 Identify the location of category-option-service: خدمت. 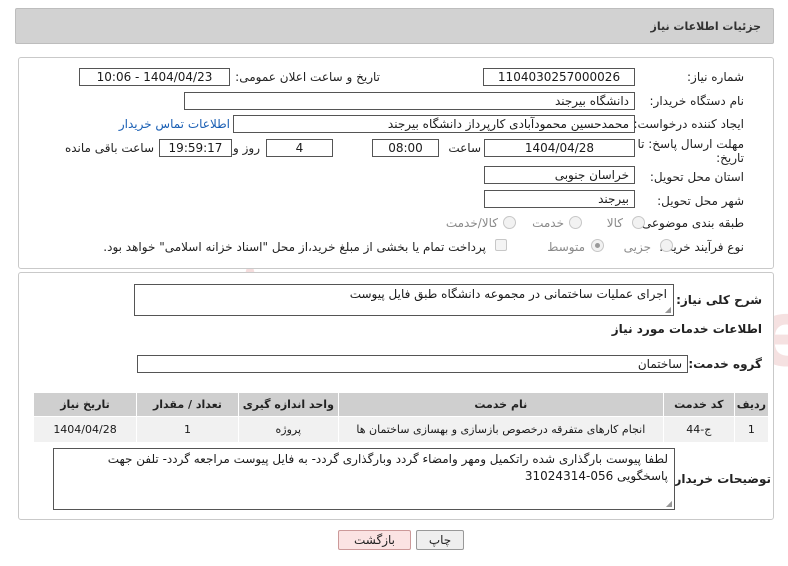
(548, 223).